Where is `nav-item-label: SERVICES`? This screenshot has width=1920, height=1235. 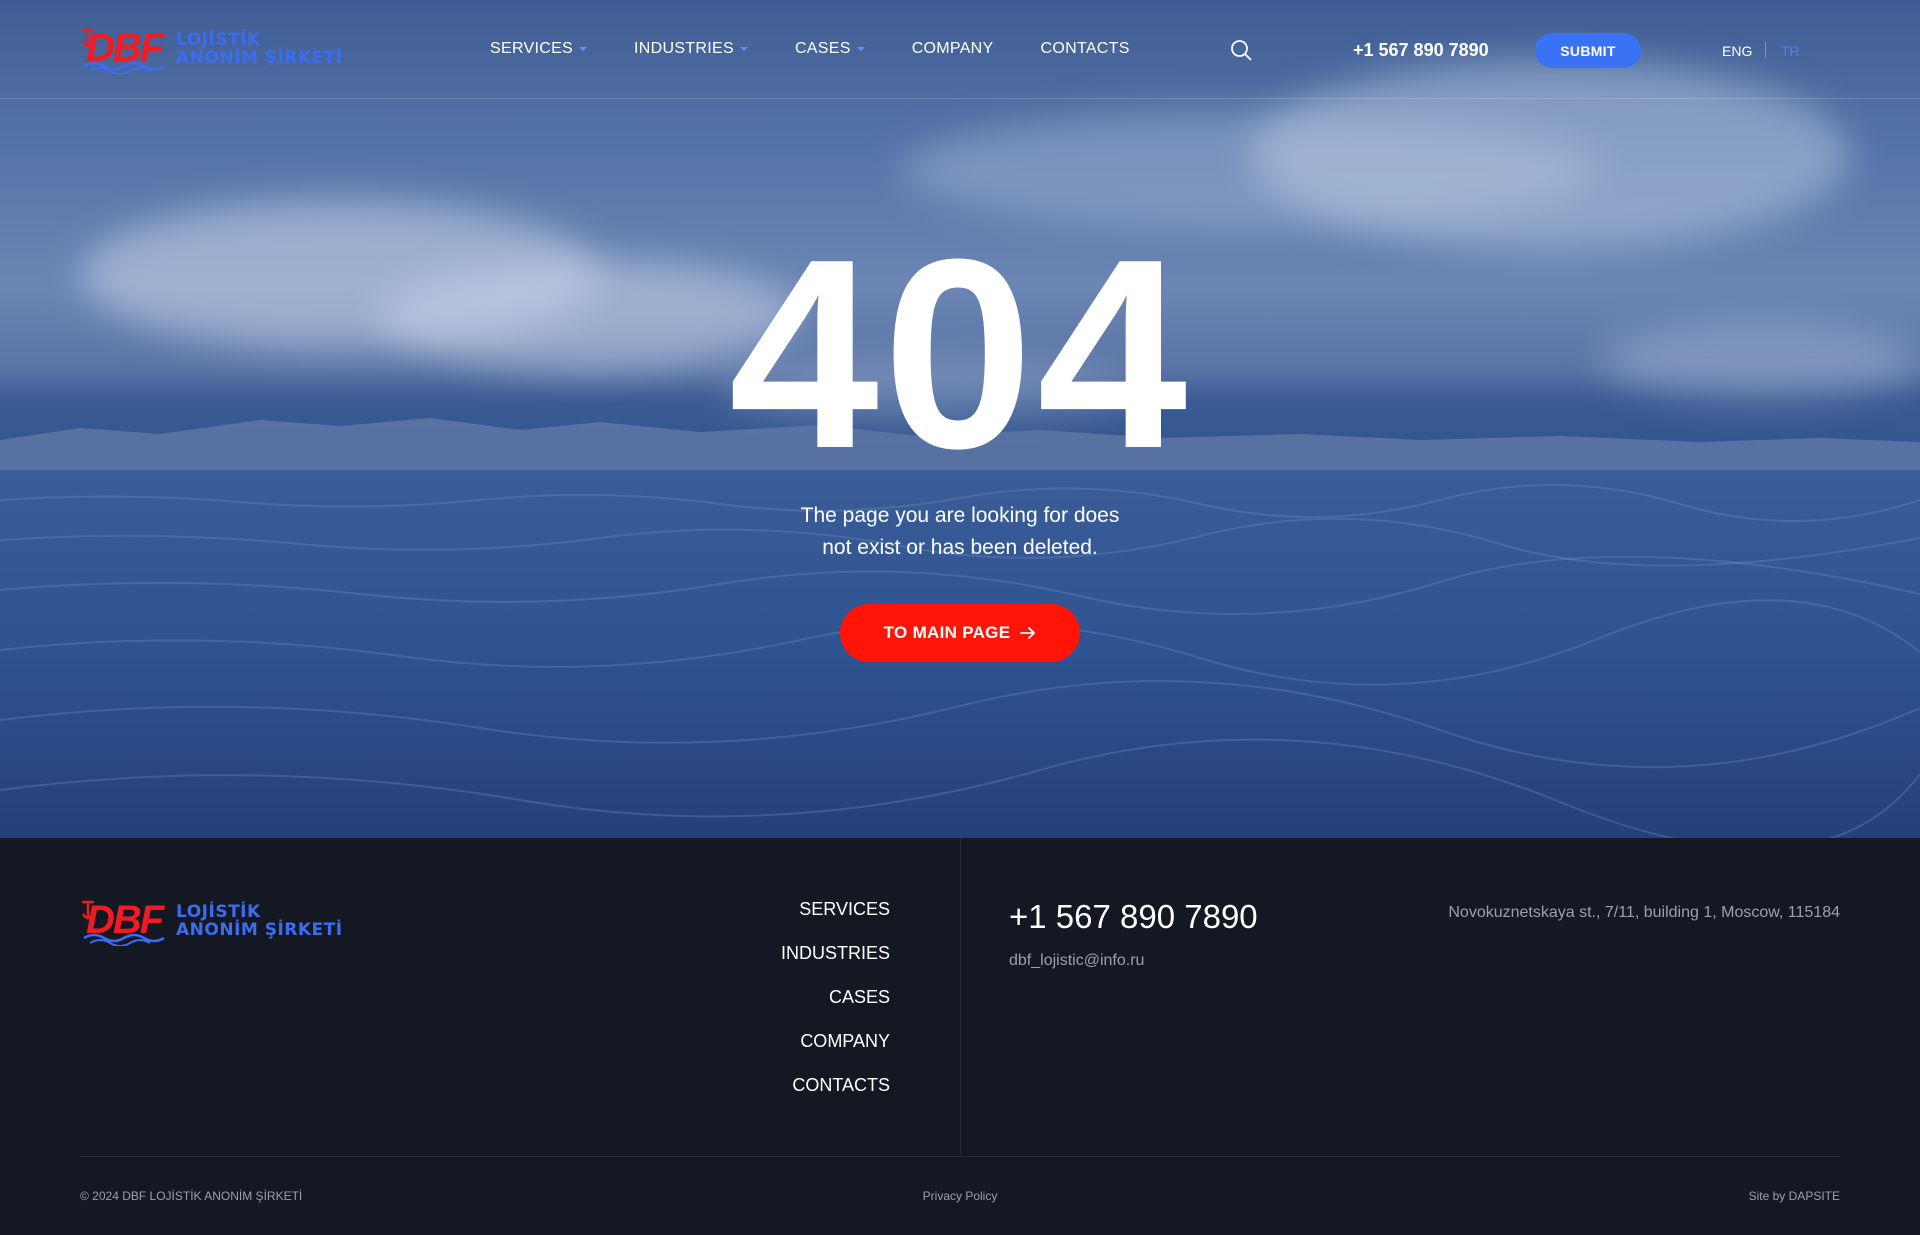 nav-item-label: SERVICES is located at coordinates (532, 48).